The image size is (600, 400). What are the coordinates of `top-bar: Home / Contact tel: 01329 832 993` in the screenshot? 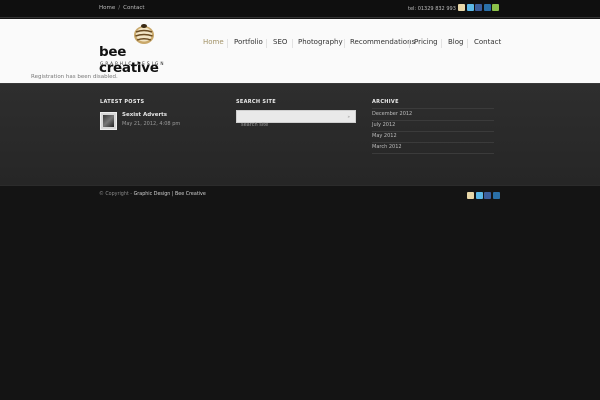 It's located at (300, 9).